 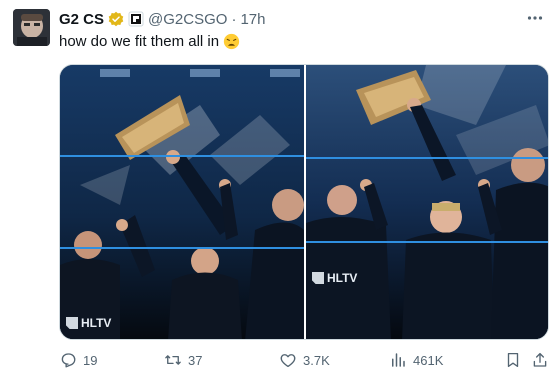 I want to click on post-header: G2 CS @G2CSGO · 17h, so click(x=162, y=19).